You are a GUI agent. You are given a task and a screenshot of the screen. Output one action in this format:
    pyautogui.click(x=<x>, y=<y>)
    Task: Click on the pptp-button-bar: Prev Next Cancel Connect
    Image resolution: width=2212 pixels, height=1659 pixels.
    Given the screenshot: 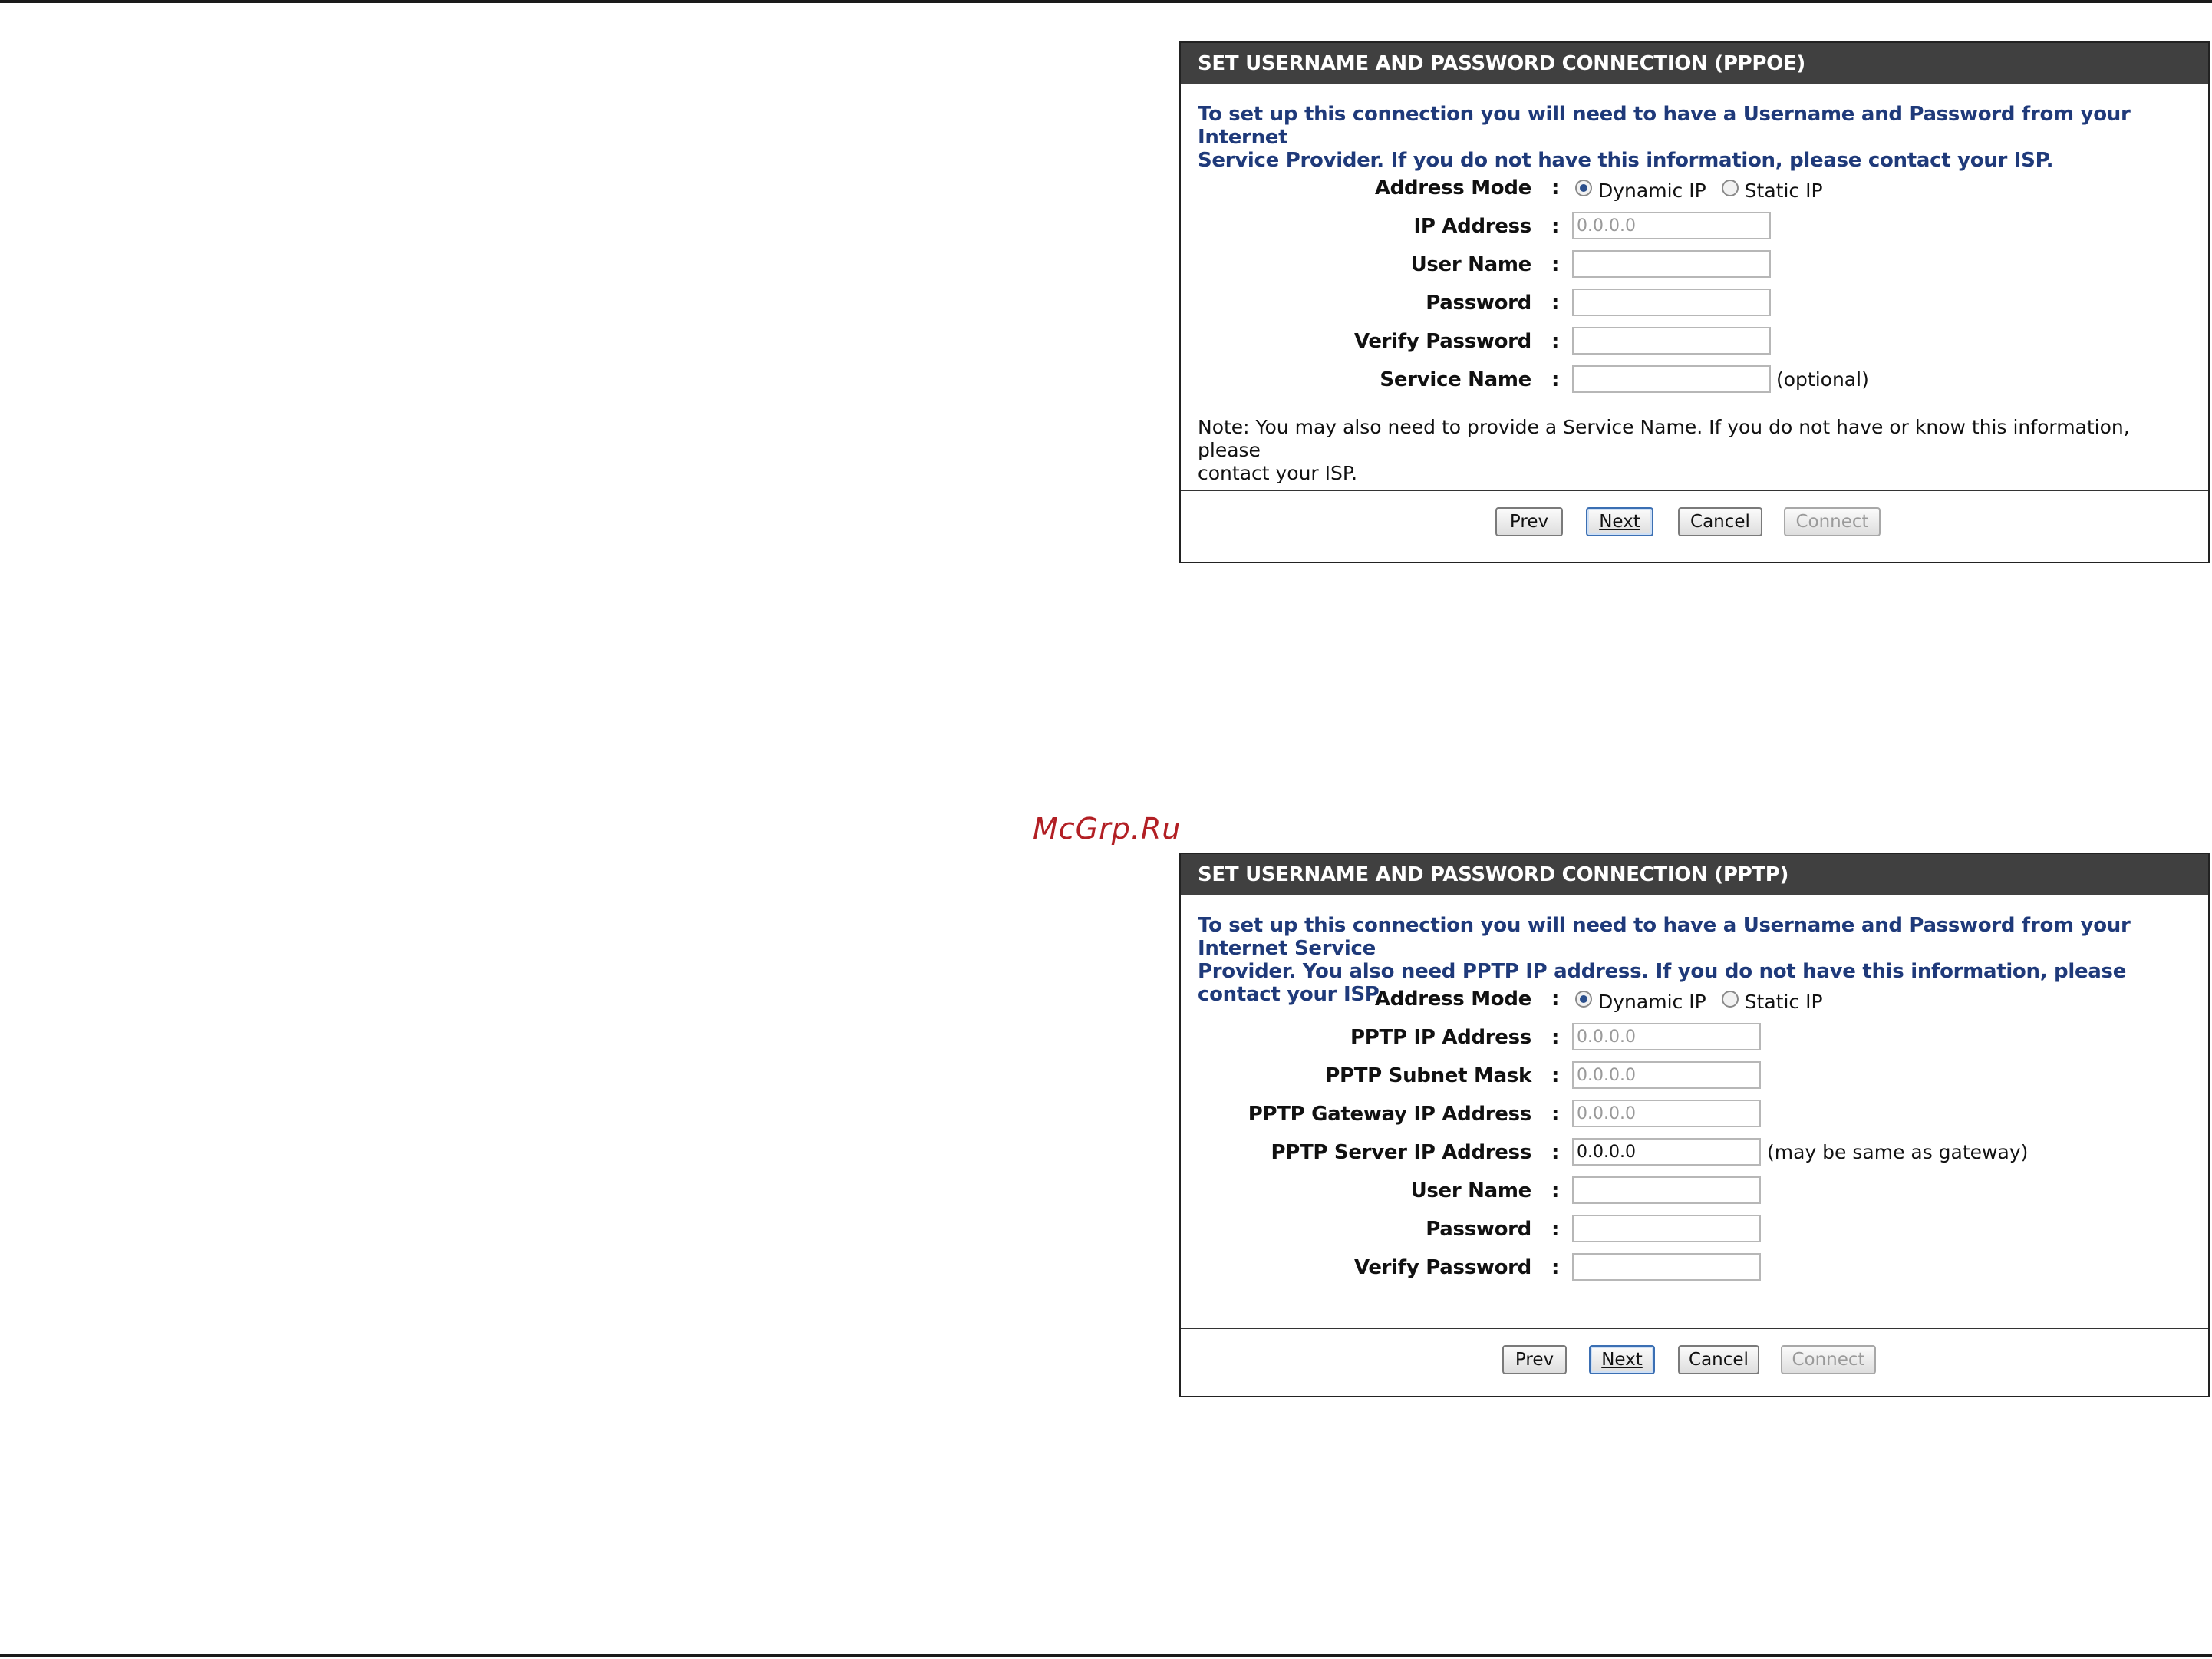 What is the action you would take?
    pyautogui.click(x=1694, y=1360)
    